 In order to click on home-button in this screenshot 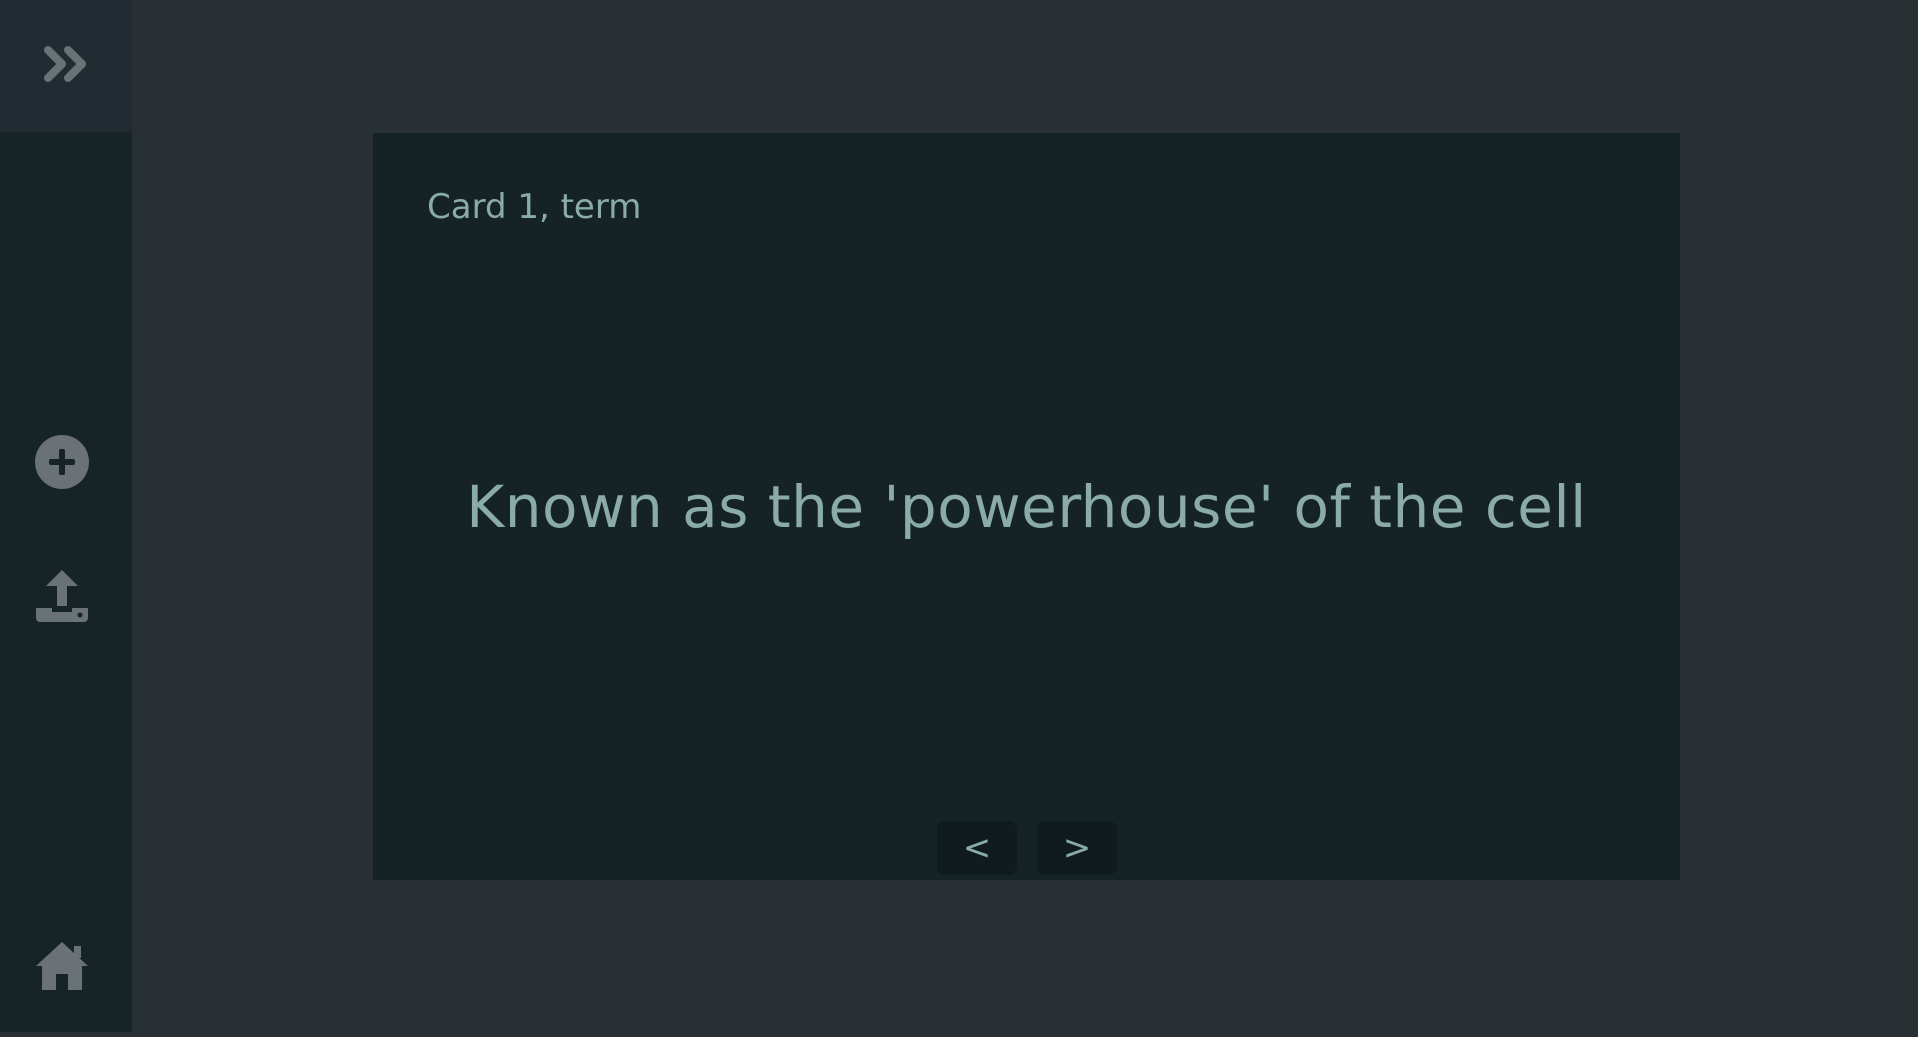, I will do `click(62, 968)`.